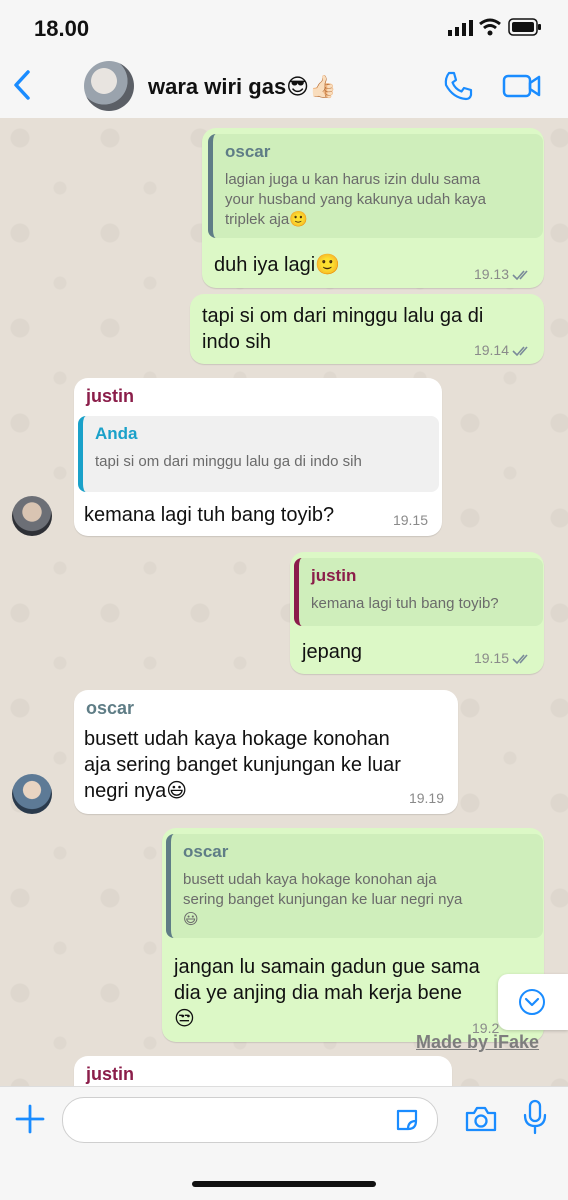  I want to click on message-text: kemana lagi tuh bang toyib?, so click(209, 515).